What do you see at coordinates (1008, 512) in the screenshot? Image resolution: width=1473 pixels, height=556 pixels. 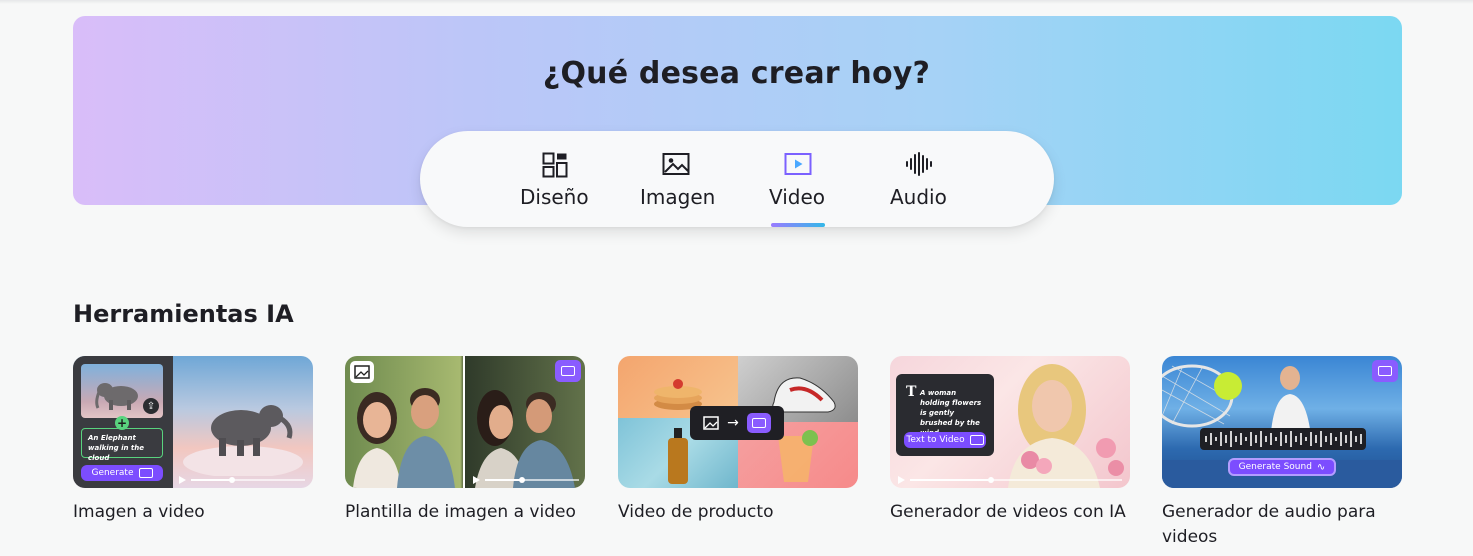 I see `card-label: Generador de videos con IA` at bounding box center [1008, 512].